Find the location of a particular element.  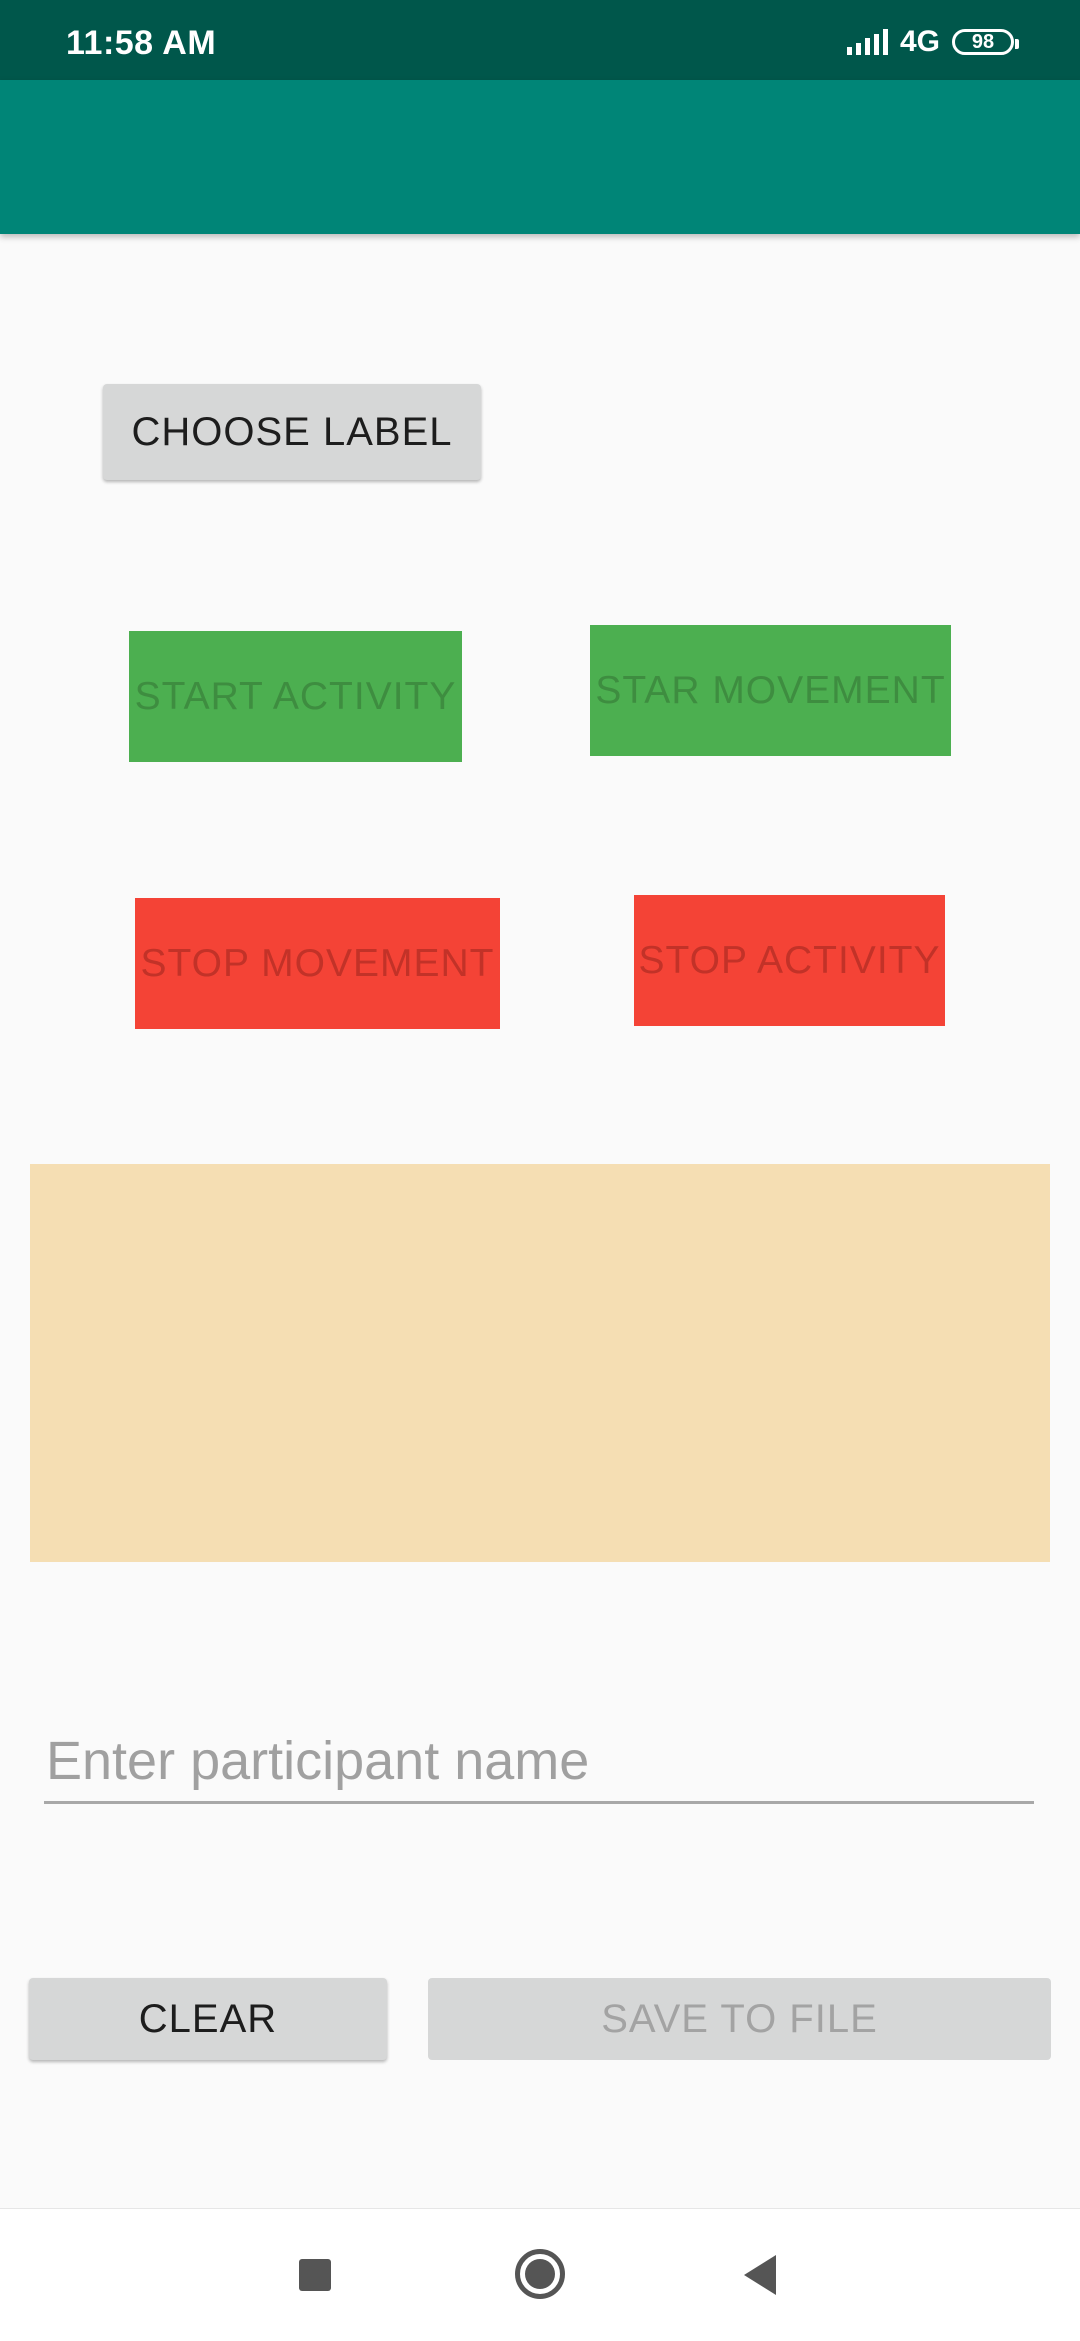

stop-activity-button: STOP ACTIVITY is located at coordinates (789, 960).